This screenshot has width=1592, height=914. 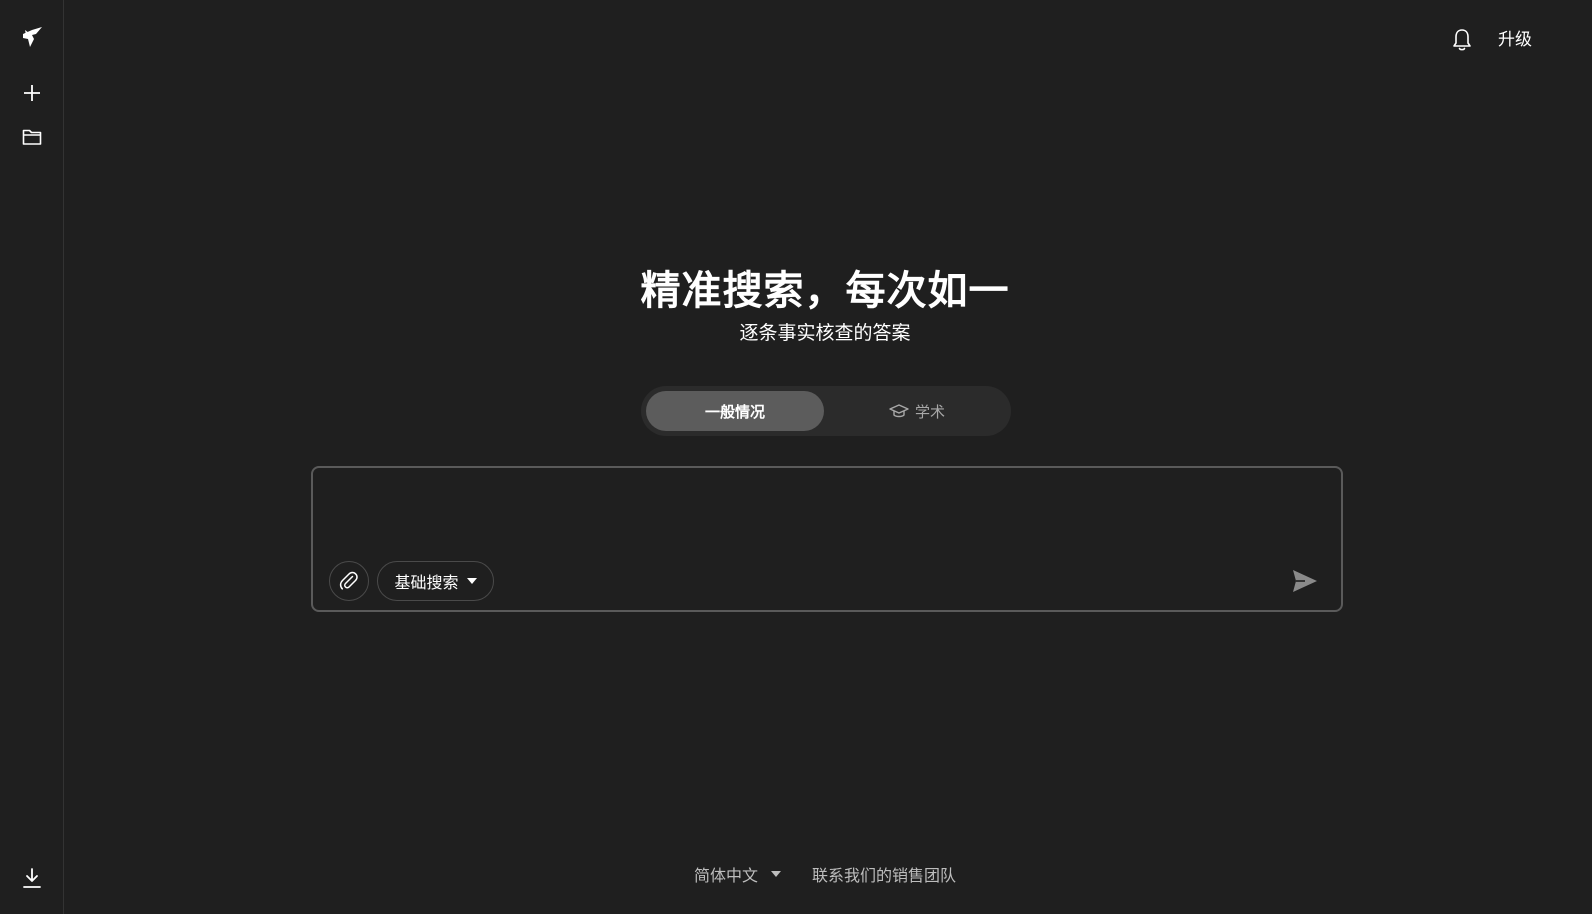 I want to click on logo-icon, so click(x=32, y=37).